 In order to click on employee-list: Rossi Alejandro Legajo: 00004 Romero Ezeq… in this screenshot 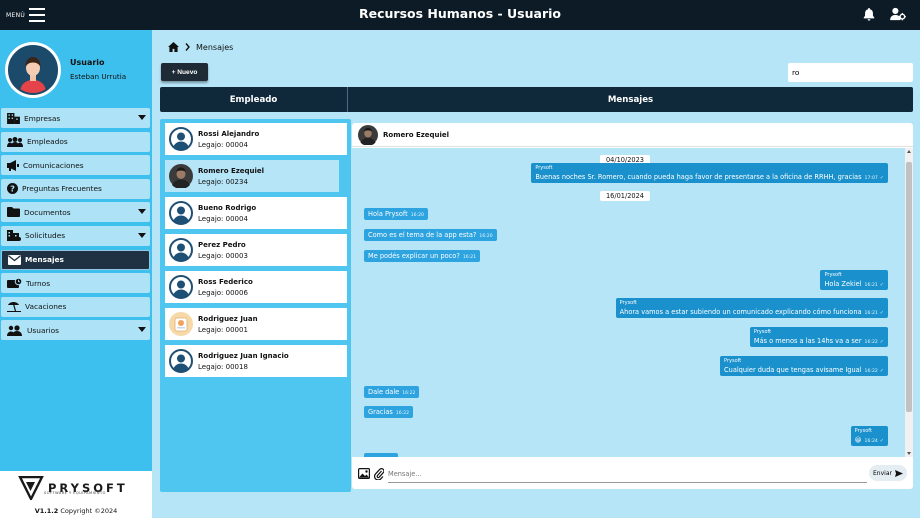, I will do `click(255, 305)`.